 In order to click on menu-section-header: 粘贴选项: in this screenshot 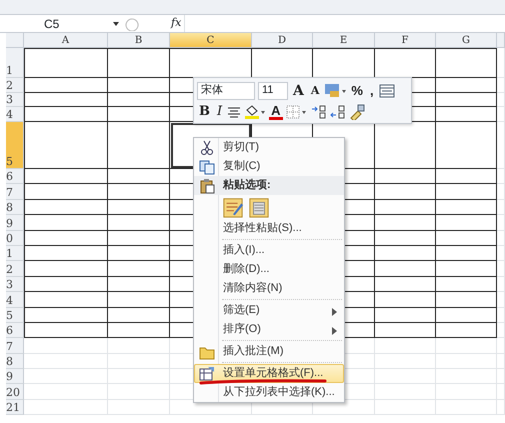, I will do `click(269, 185)`.